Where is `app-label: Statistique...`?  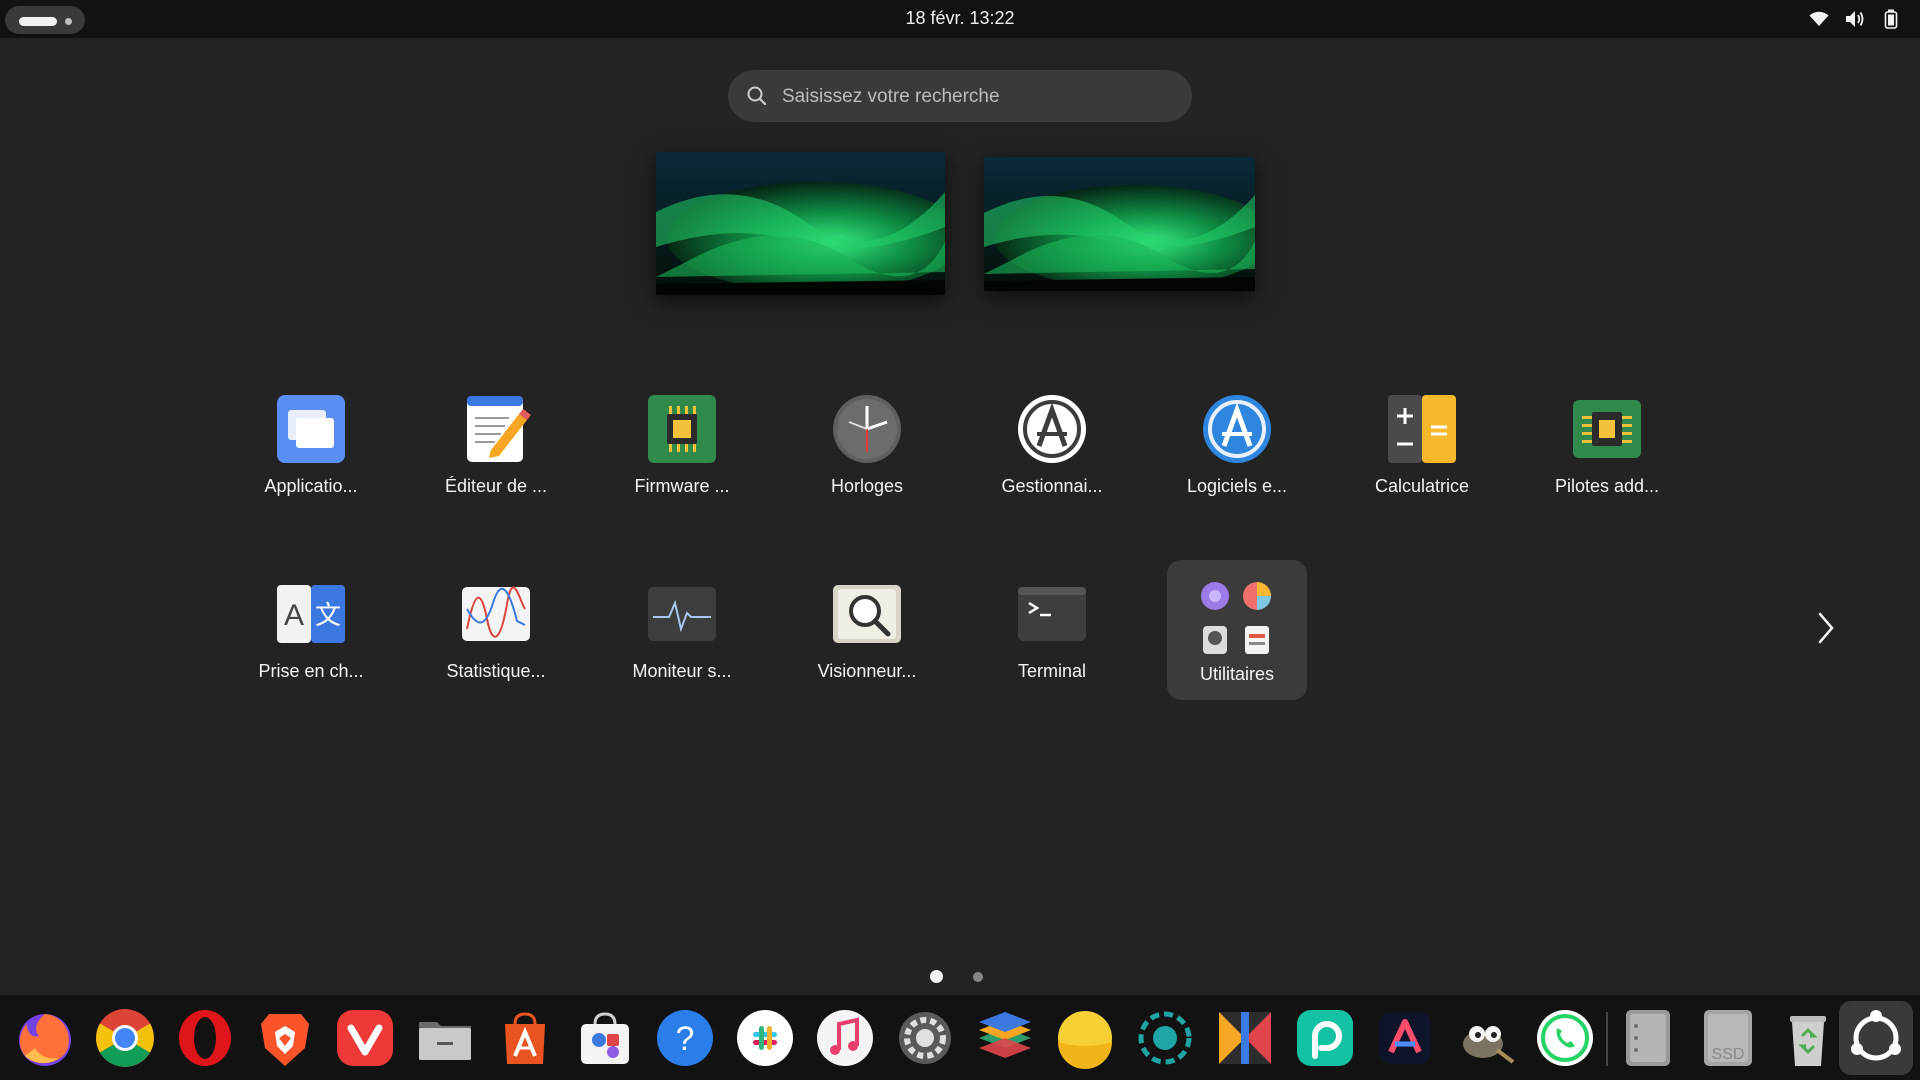 app-label: Statistique... is located at coordinates (496, 671).